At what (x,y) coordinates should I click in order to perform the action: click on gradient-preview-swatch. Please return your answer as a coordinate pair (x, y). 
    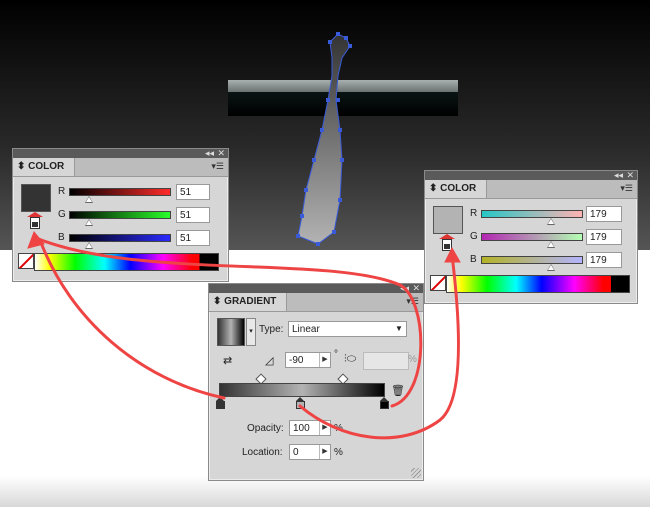
    Looking at the image, I should click on (231, 332).